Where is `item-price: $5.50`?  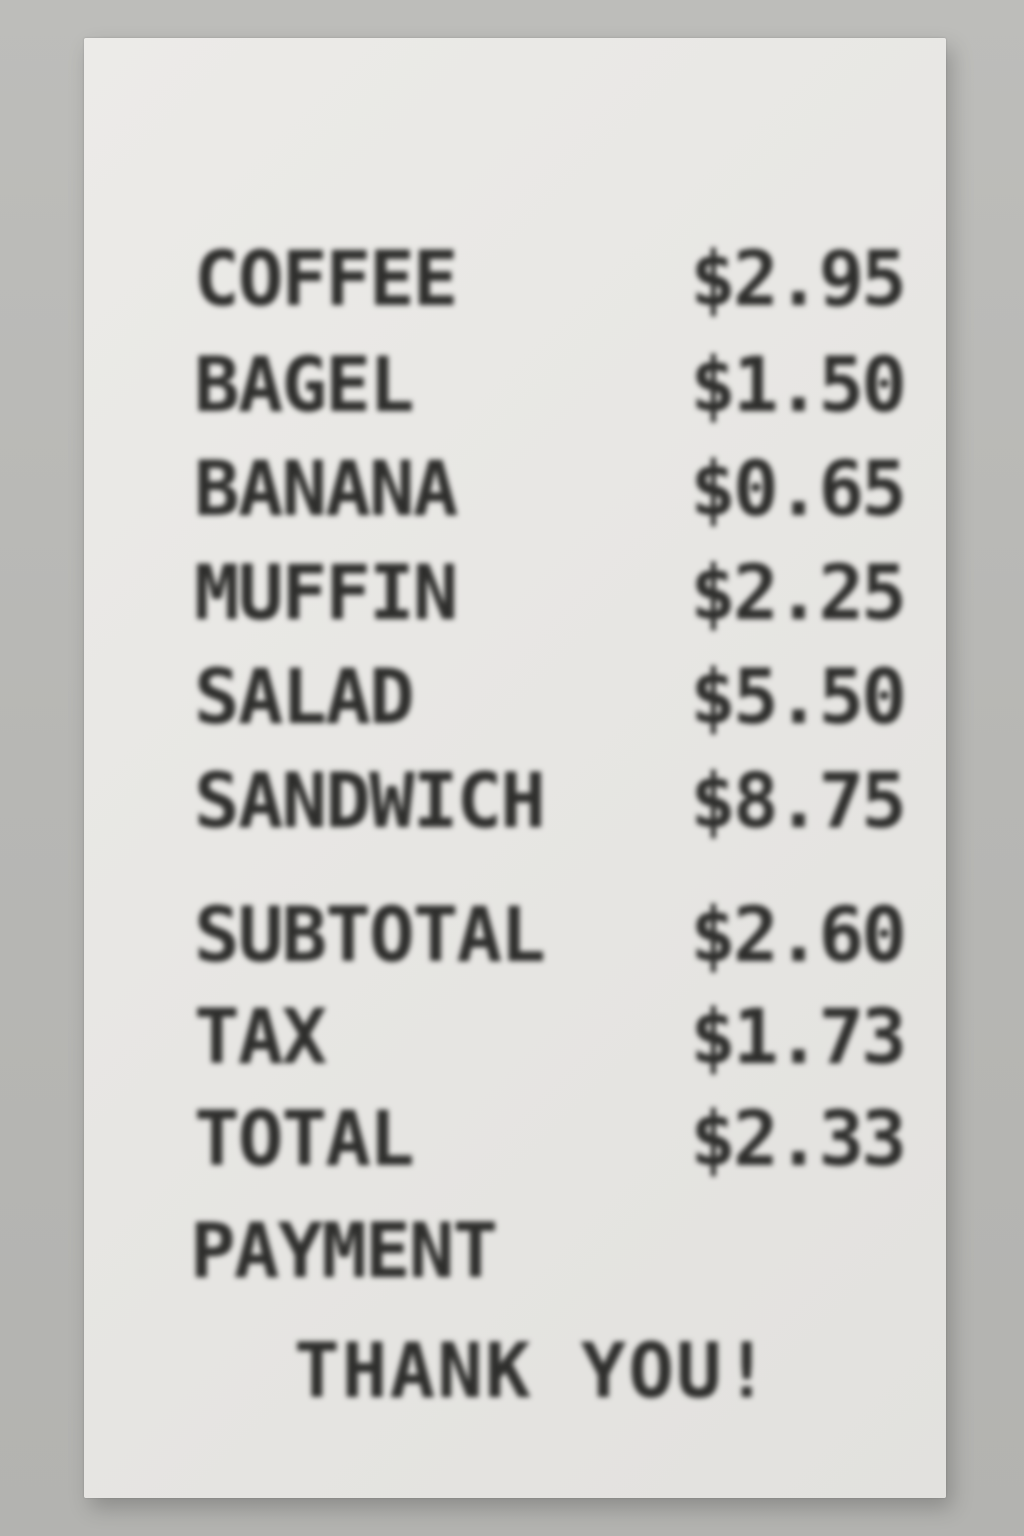
item-price: $5.50 is located at coordinates (798, 696).